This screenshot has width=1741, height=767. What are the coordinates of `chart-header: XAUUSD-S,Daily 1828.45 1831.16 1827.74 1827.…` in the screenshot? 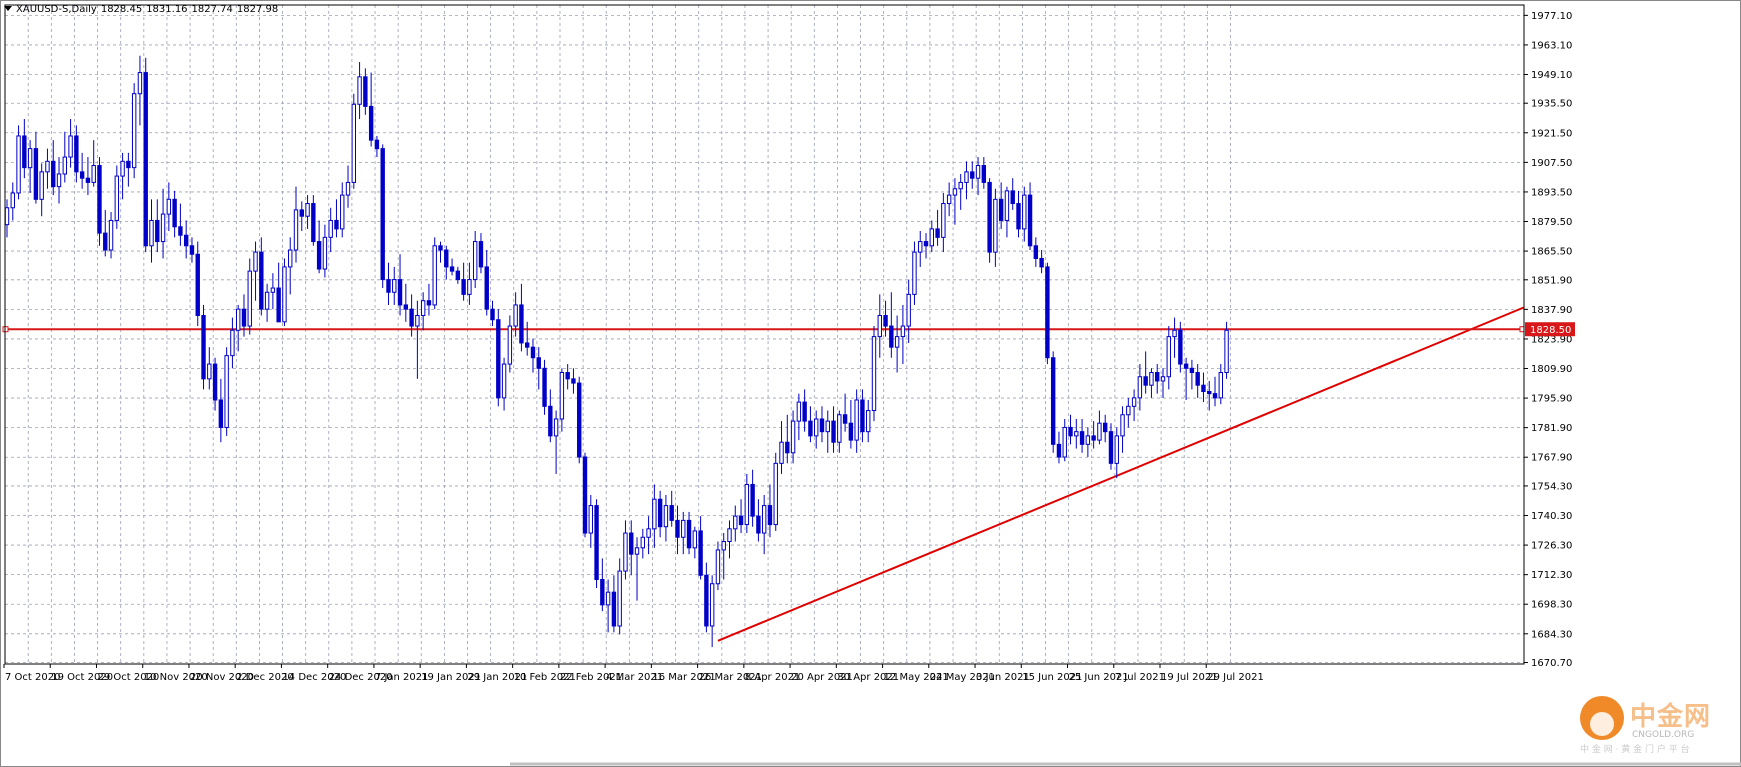 It's located at (143, 9).